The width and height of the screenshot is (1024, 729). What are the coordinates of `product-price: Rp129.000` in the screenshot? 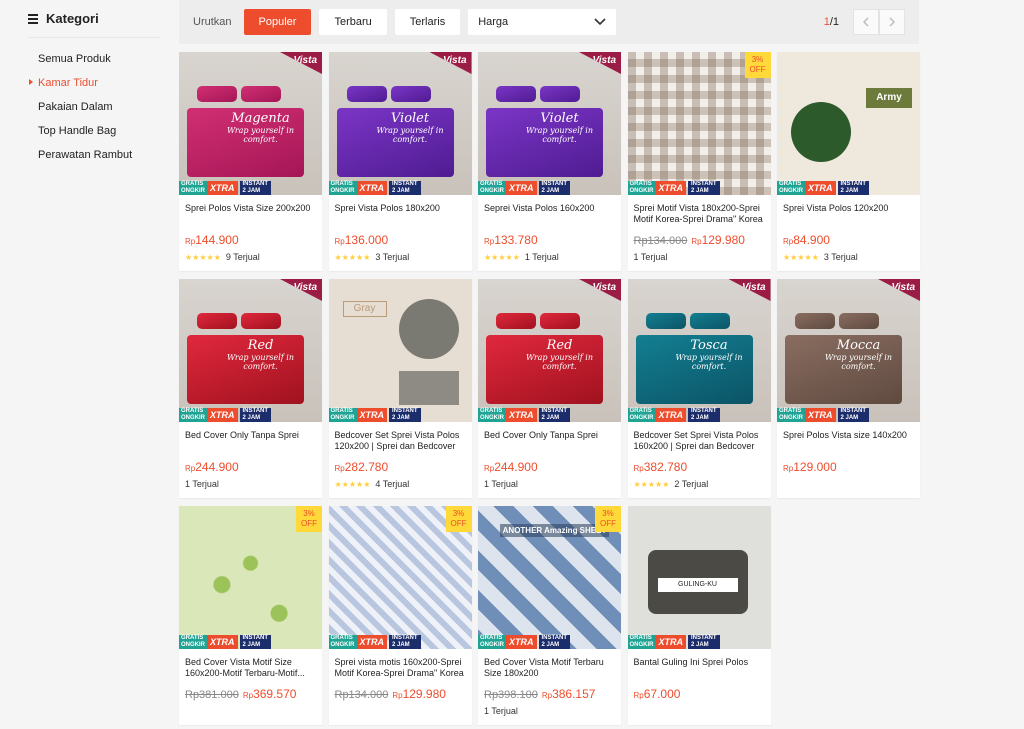 It's located at (810, 467).